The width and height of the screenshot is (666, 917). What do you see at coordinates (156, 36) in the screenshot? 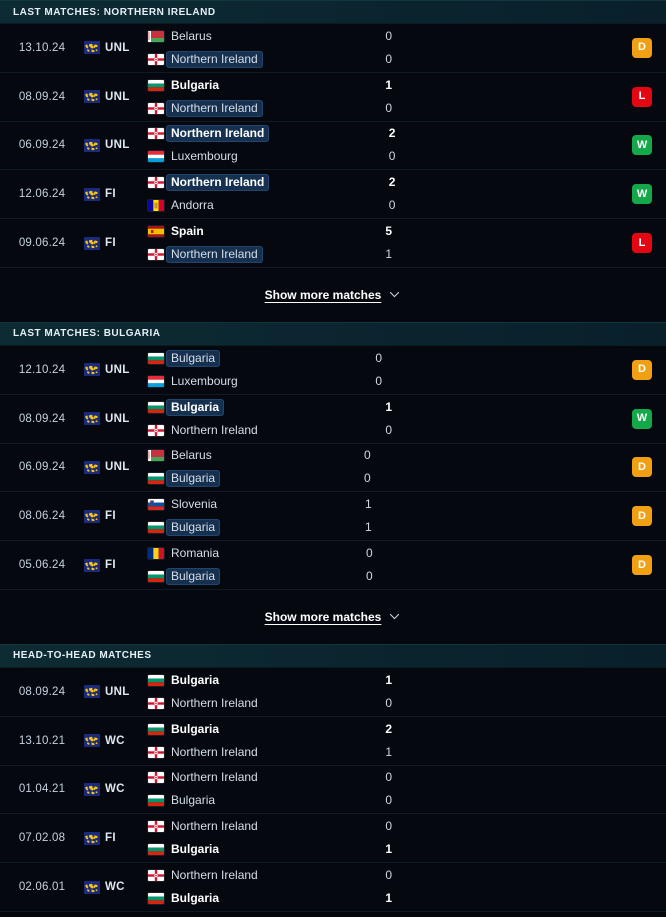
I see `belarus-flag` at bounding box center [156, 36].